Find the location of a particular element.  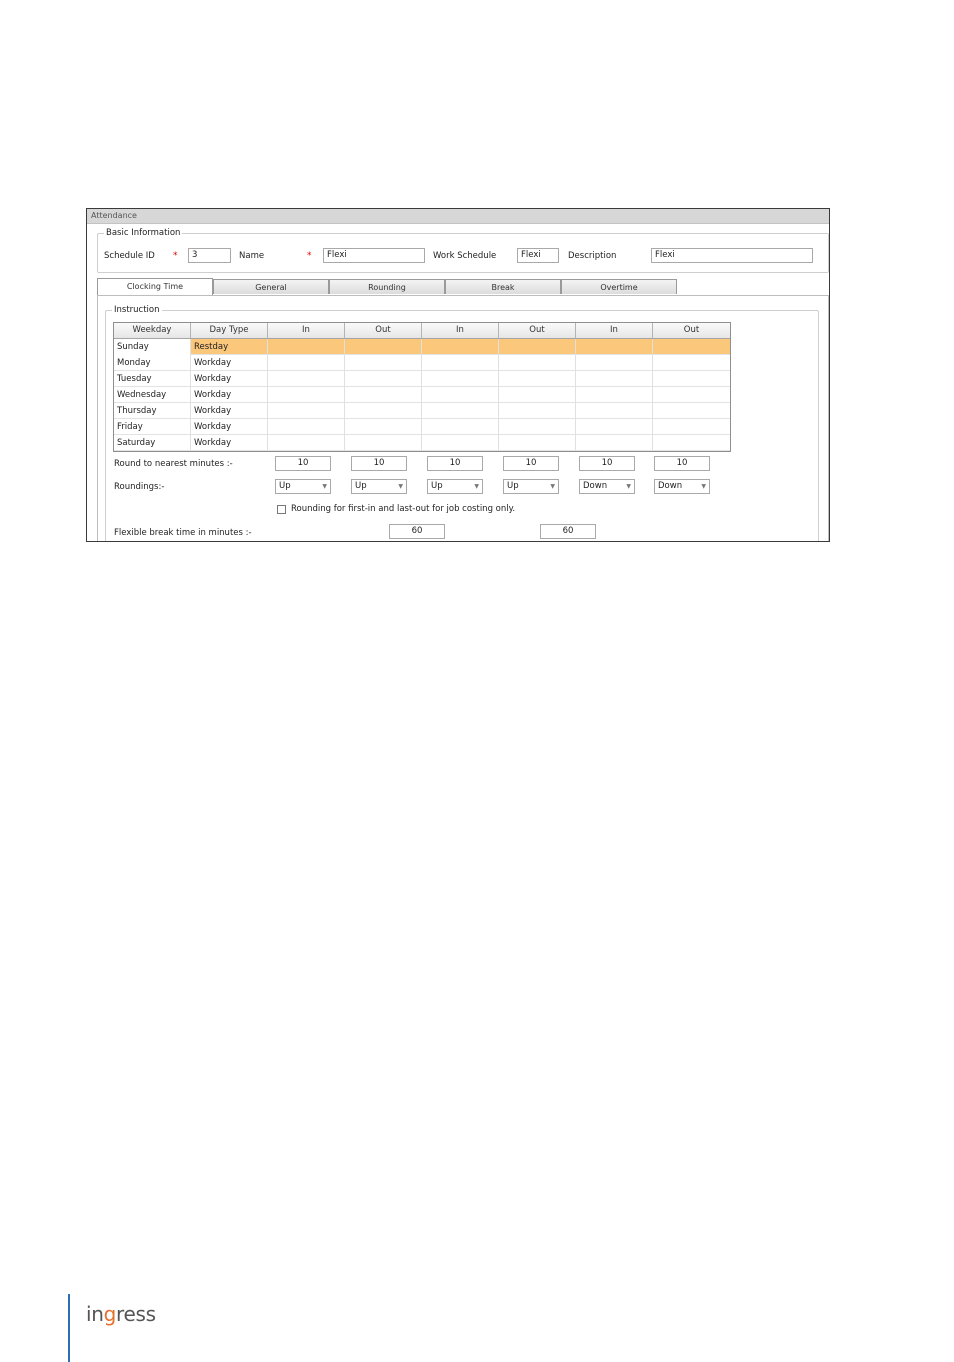

tab-clocking-time: Clocking Time is located at coordinates (155, 286).